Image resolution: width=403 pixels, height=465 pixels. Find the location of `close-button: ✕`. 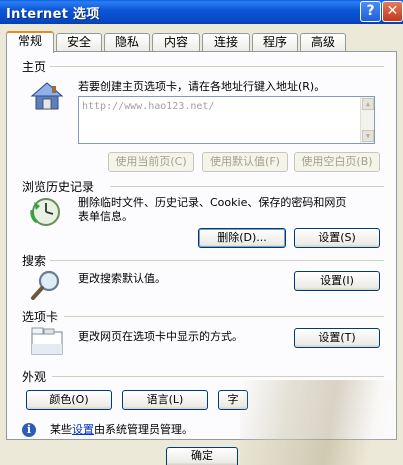

close-button: ✕ is located at coordinates (392, 11).